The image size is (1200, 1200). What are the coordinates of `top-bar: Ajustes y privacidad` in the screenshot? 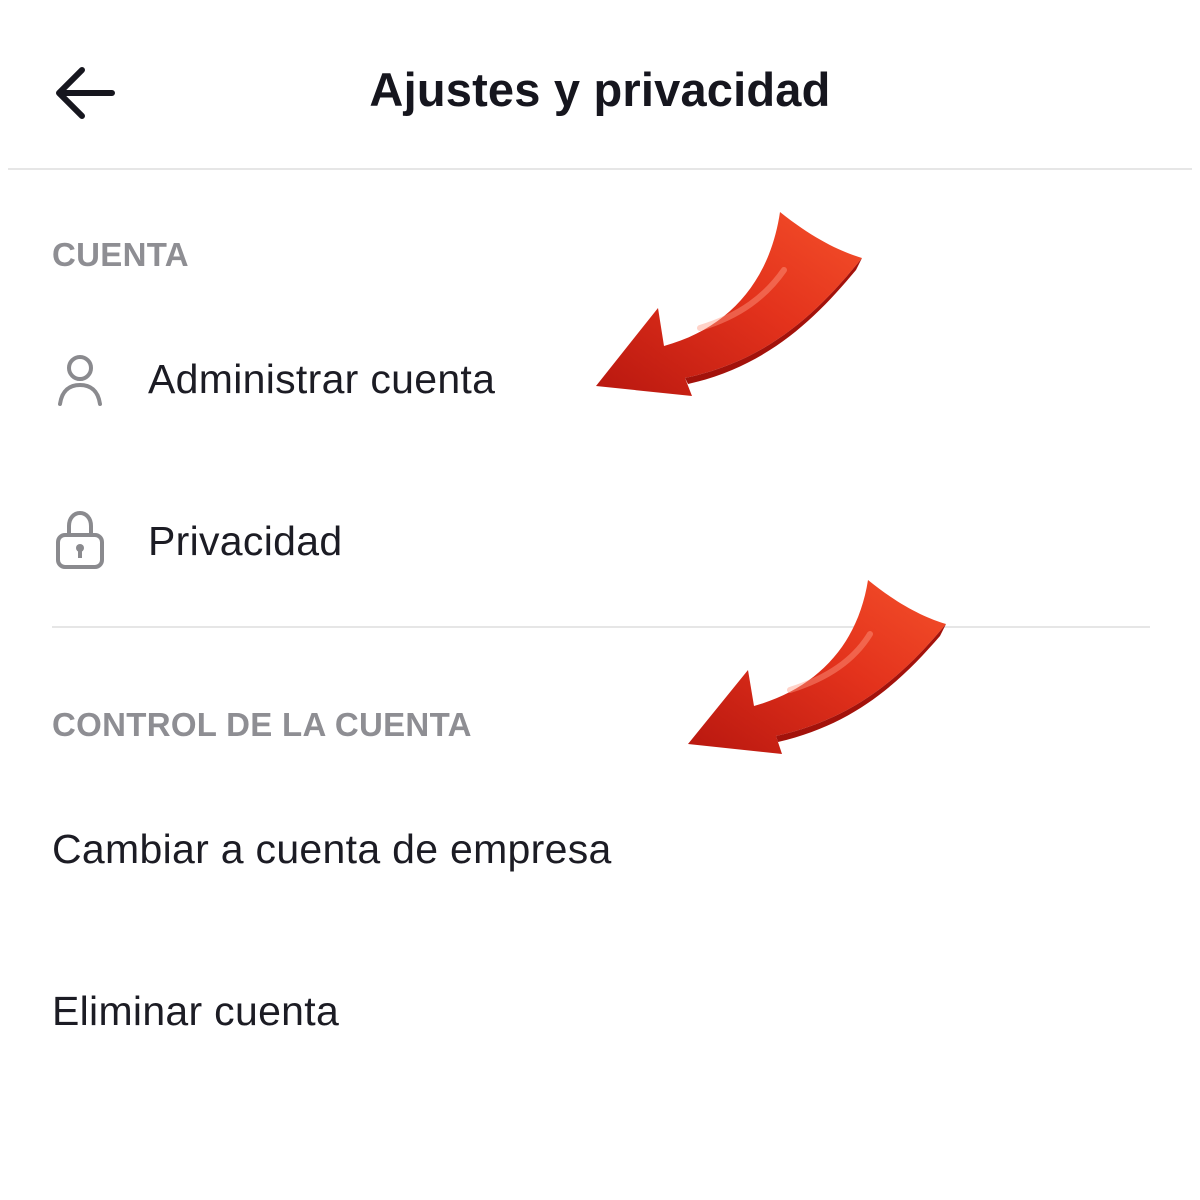 It's located at (600, 85).